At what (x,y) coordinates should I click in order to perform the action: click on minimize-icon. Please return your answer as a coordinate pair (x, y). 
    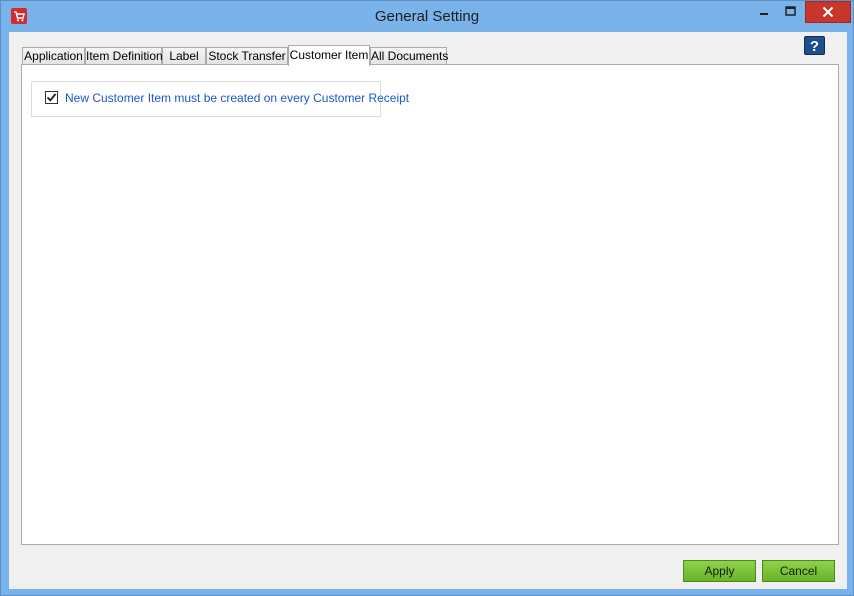
    Looking at the image, I should click on (764, 14).